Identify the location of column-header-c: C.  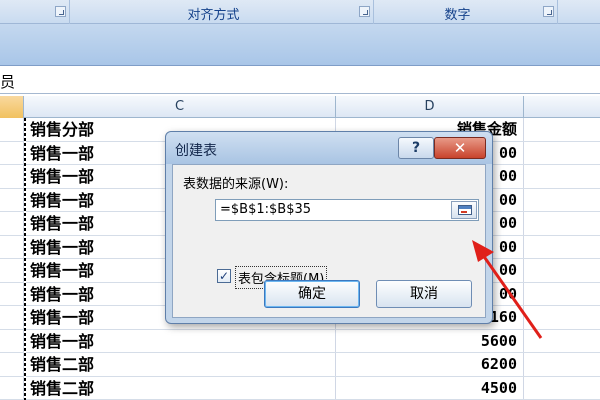
(180, 107).